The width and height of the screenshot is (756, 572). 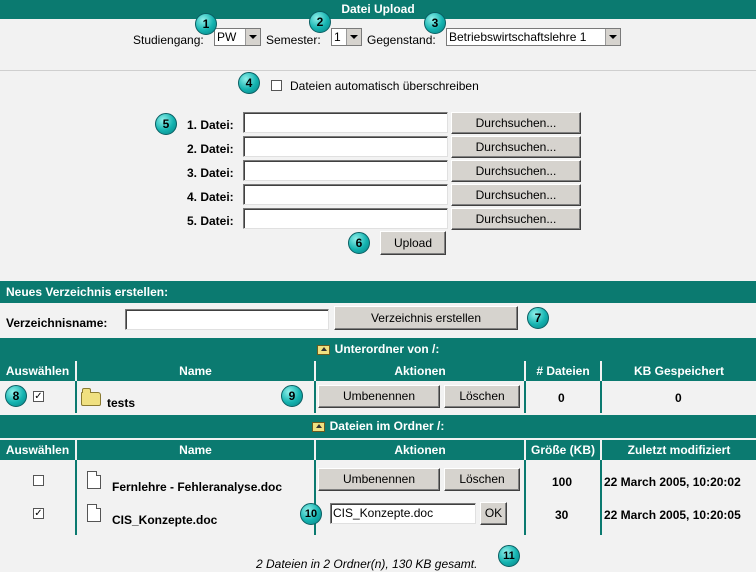 I want to click on gegenstand-select: Betriebswirtschaftslehre 1, so click(x=533, y=37).